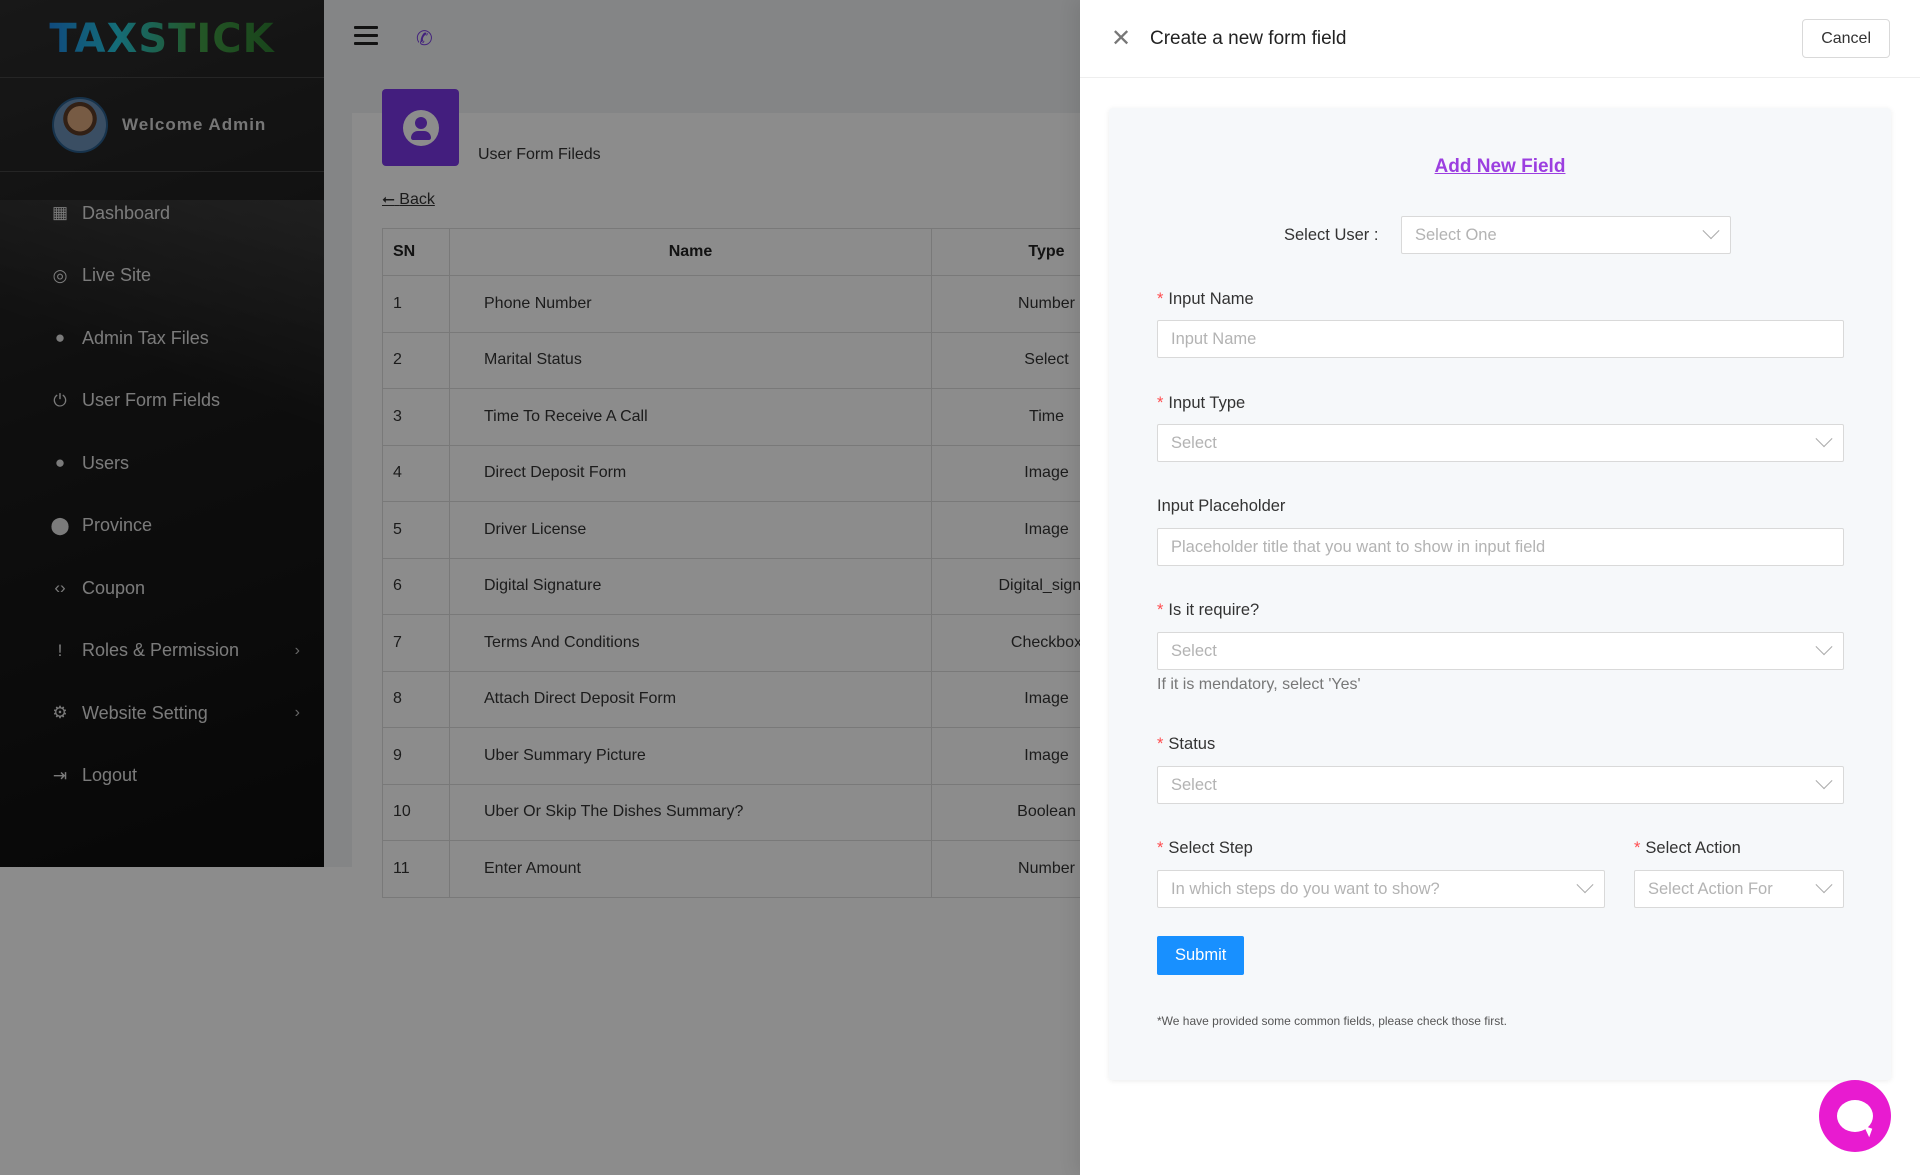 The image size is (1920, 1175). Describe the element at coordinates (1710, 888) in the screenshot. I see `select-action-value: Select Action For` at that location.